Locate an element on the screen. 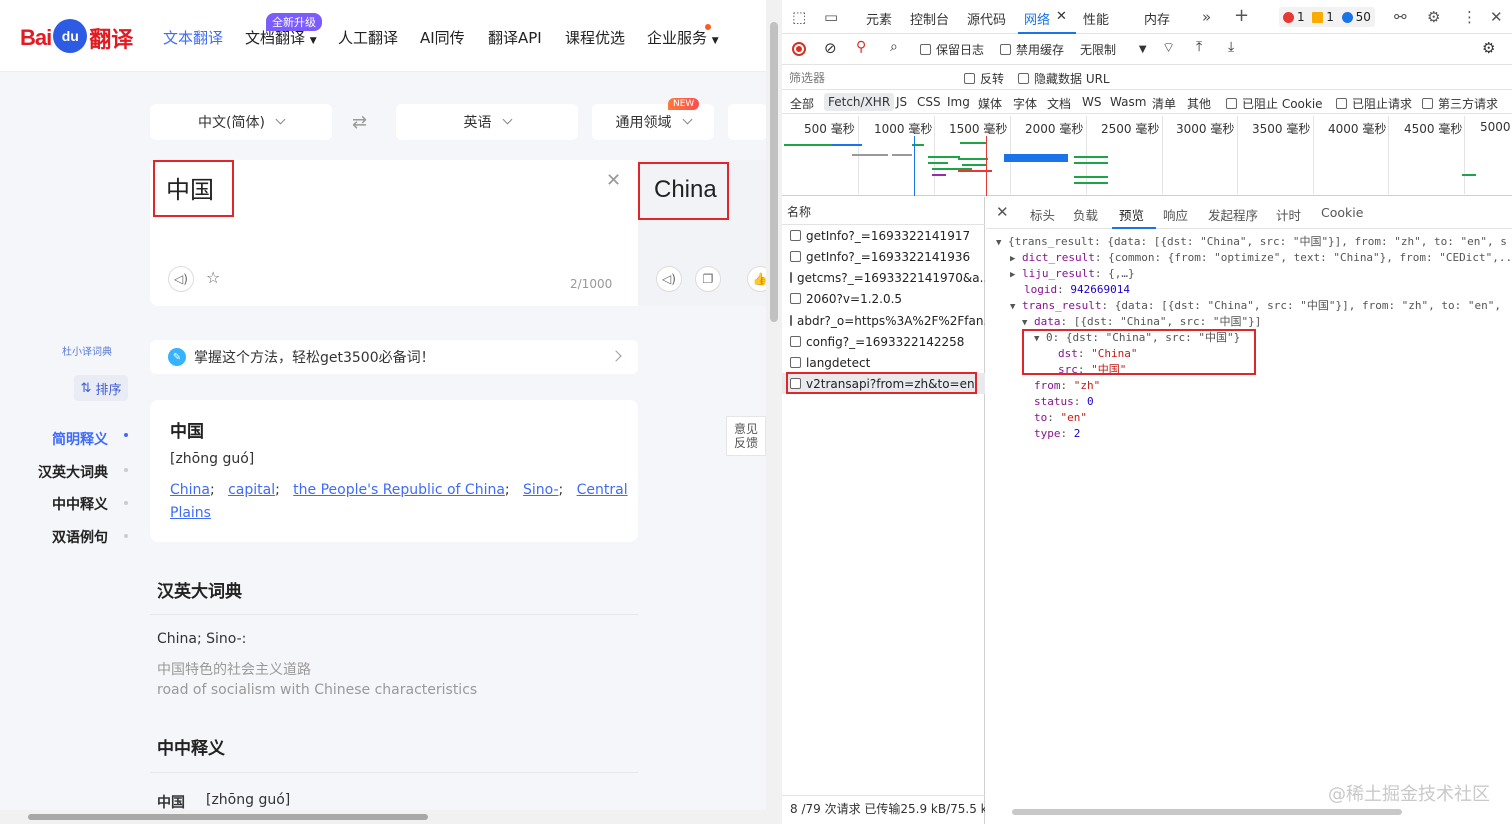  preserve-log-checkbox: 保留日志 is located at coordinates (952, 49).